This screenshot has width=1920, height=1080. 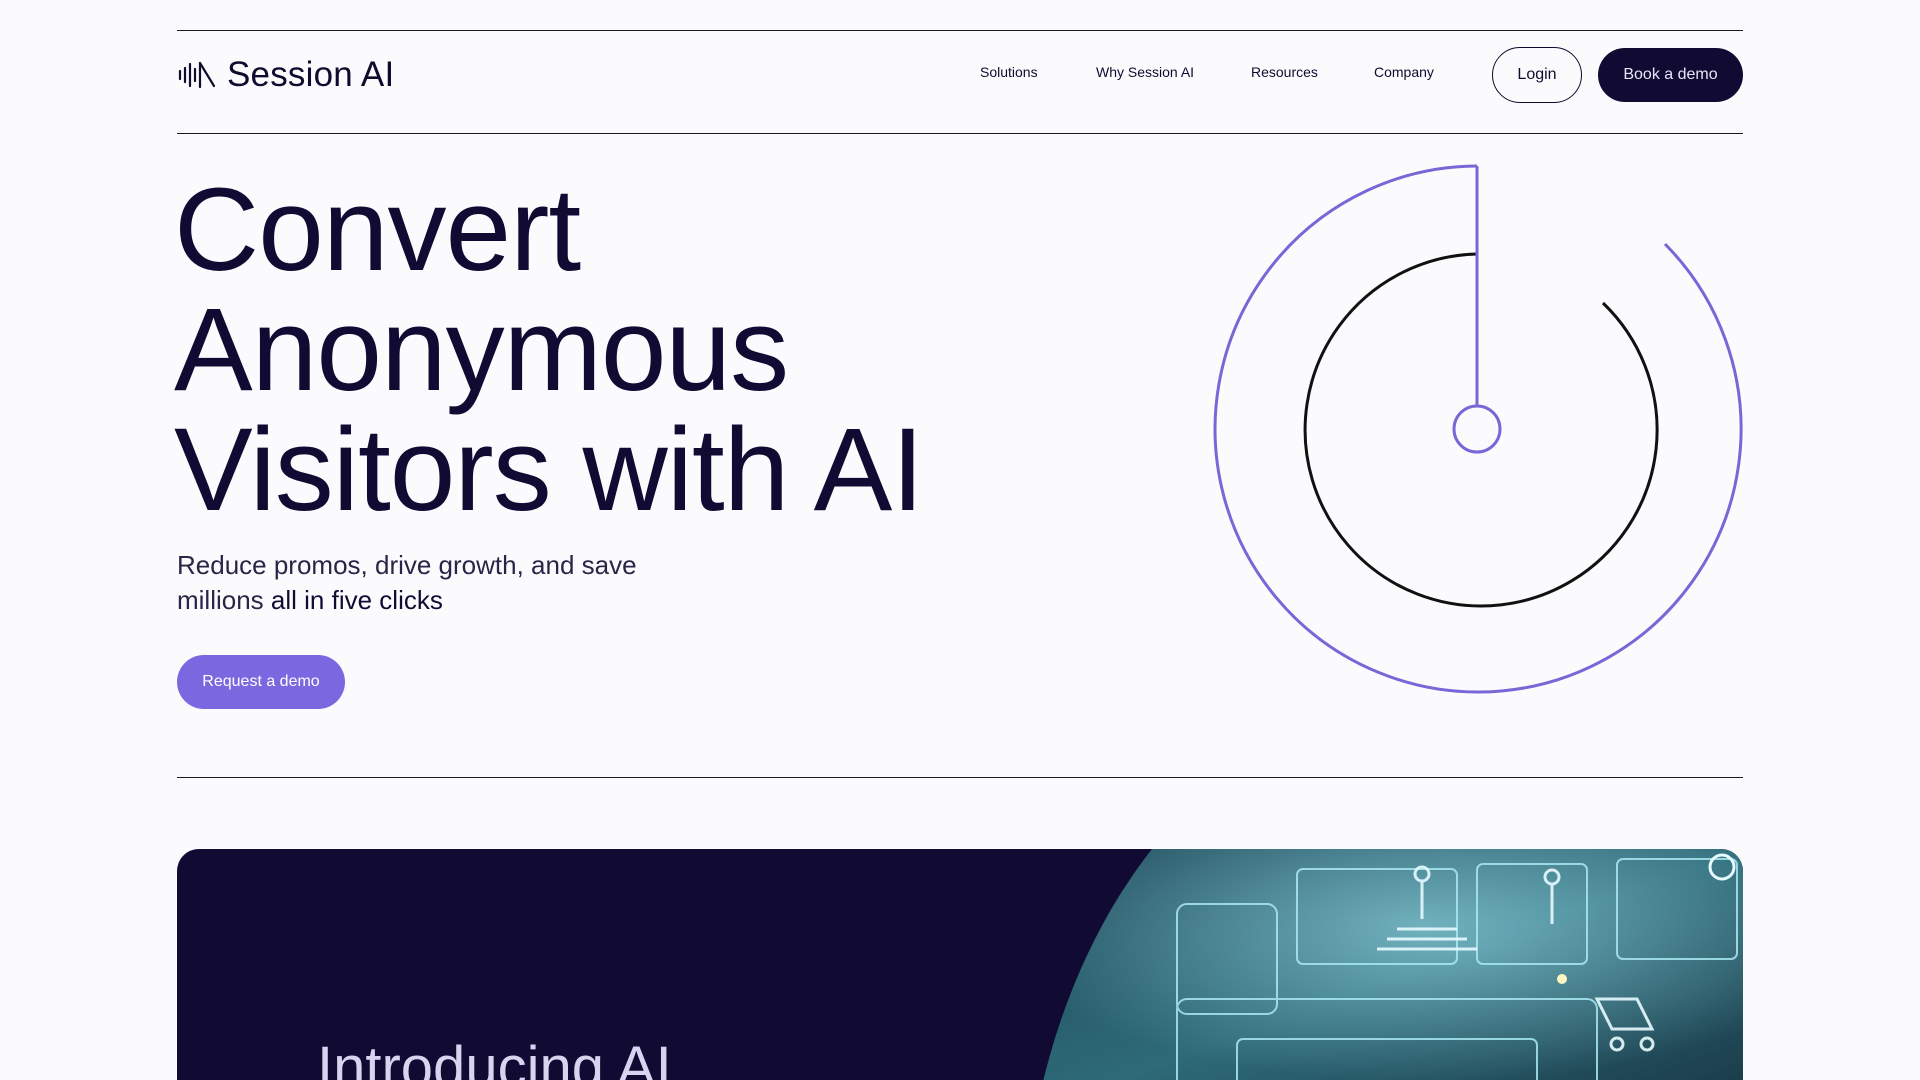 I want to click on nav-solutions: Solutions, so click(x=1009, y=72).